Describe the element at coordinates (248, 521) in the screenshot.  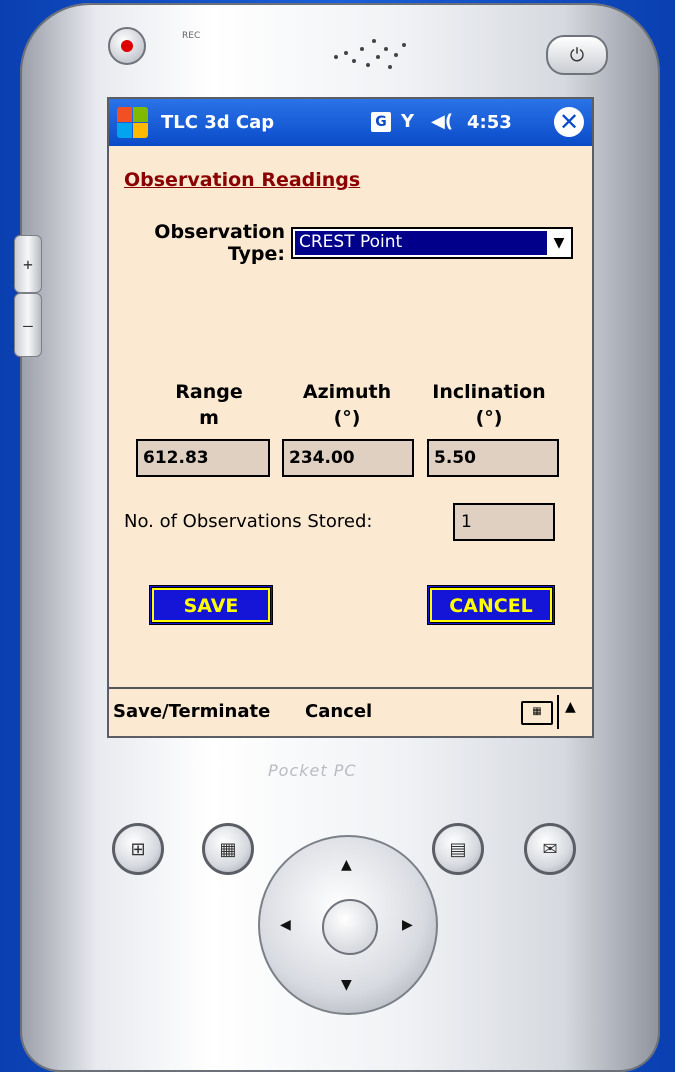
I see `observations-stored-label: No. of Observations Stored:` at that location.